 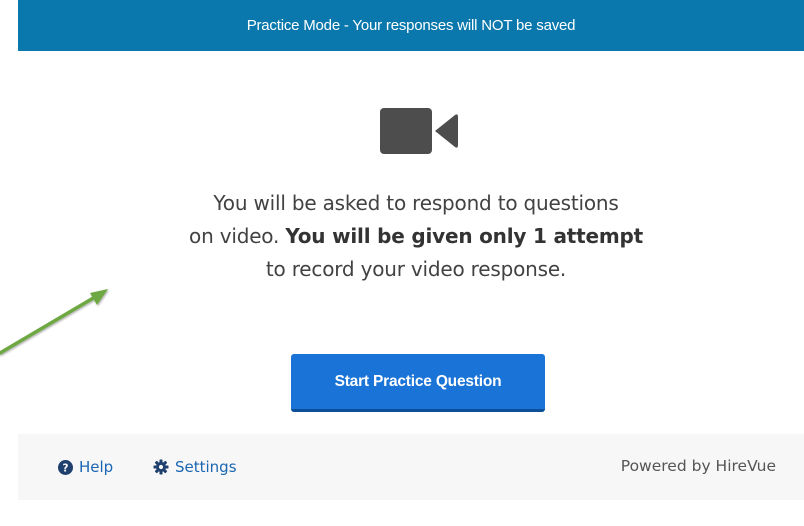 What do you see at coordinates (9, 263) in the screenshot?
I see `left-margin` at bounding box center [9, 263].